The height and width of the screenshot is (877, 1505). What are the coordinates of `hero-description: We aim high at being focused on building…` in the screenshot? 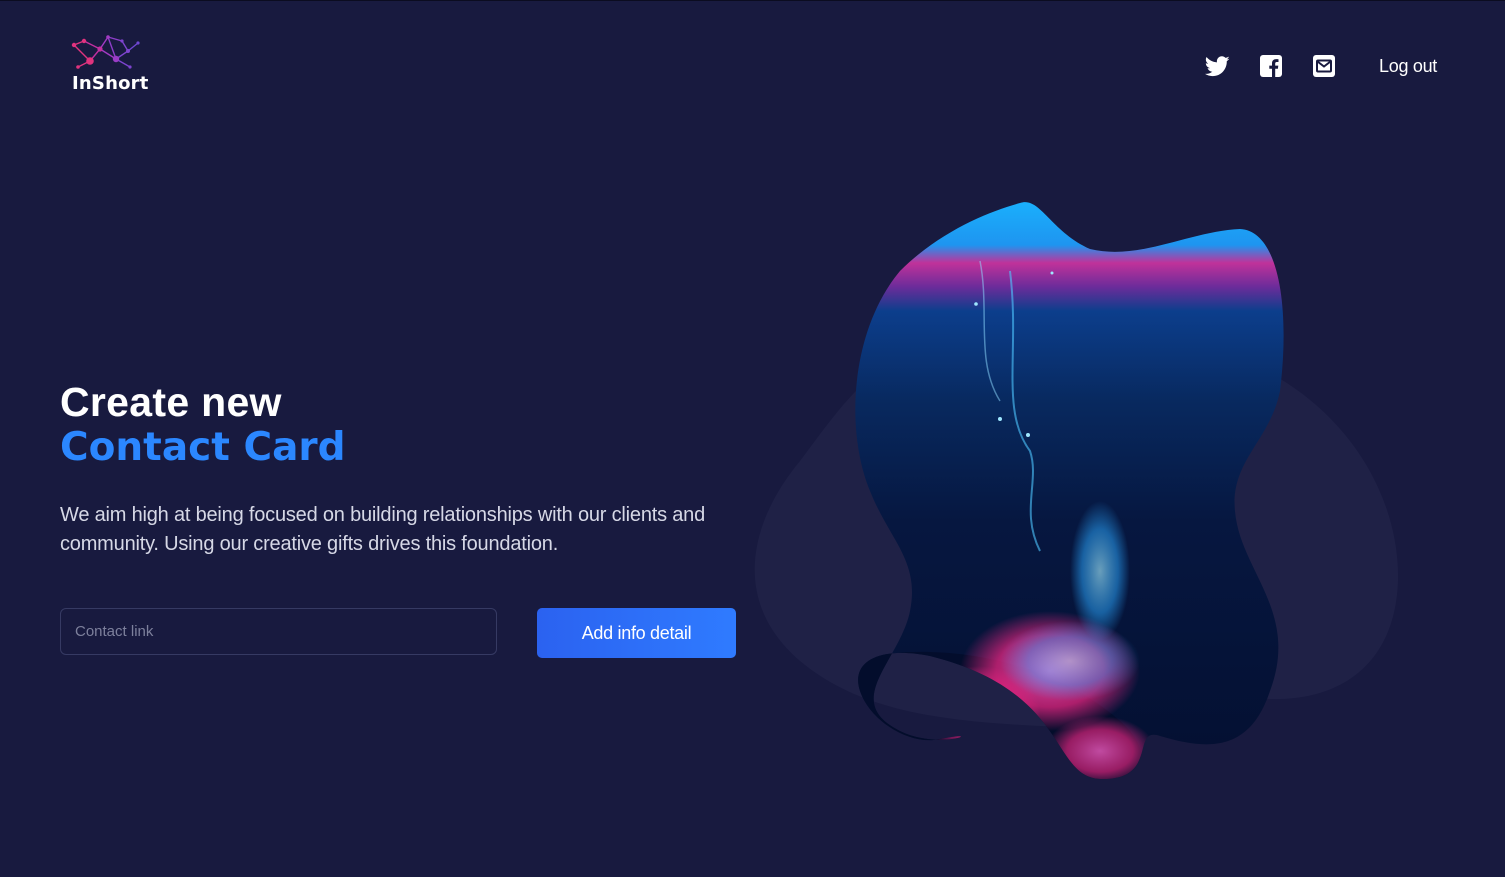 It's located at (383, 529).